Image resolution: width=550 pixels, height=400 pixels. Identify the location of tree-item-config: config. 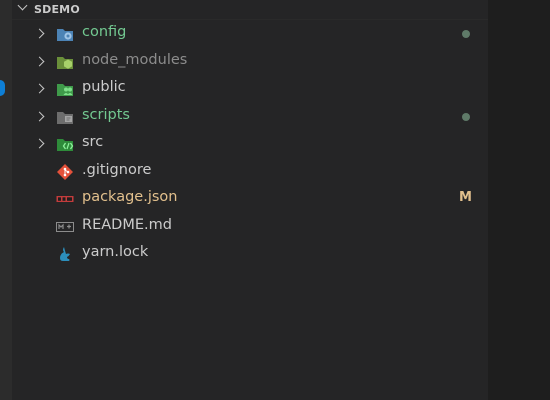
(250, 34).